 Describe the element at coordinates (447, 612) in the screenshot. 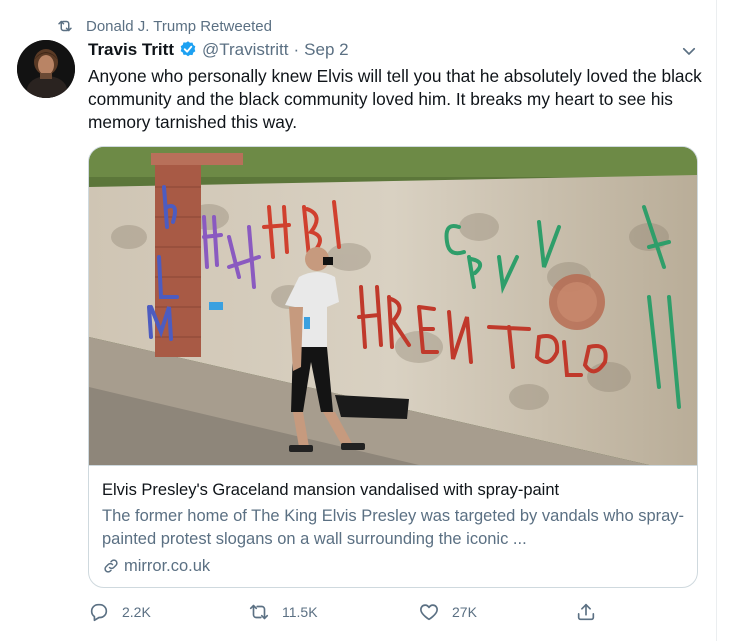

I see `like-button: 27K` at that location.